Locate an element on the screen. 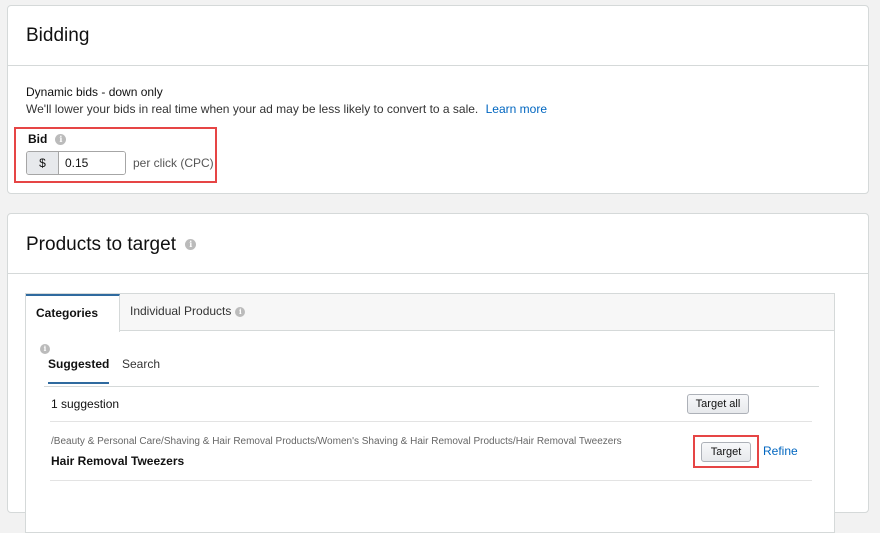 The height and width of the screenshot is (533, 880). bid-label: Bid i is located at coordinates (47, 139).